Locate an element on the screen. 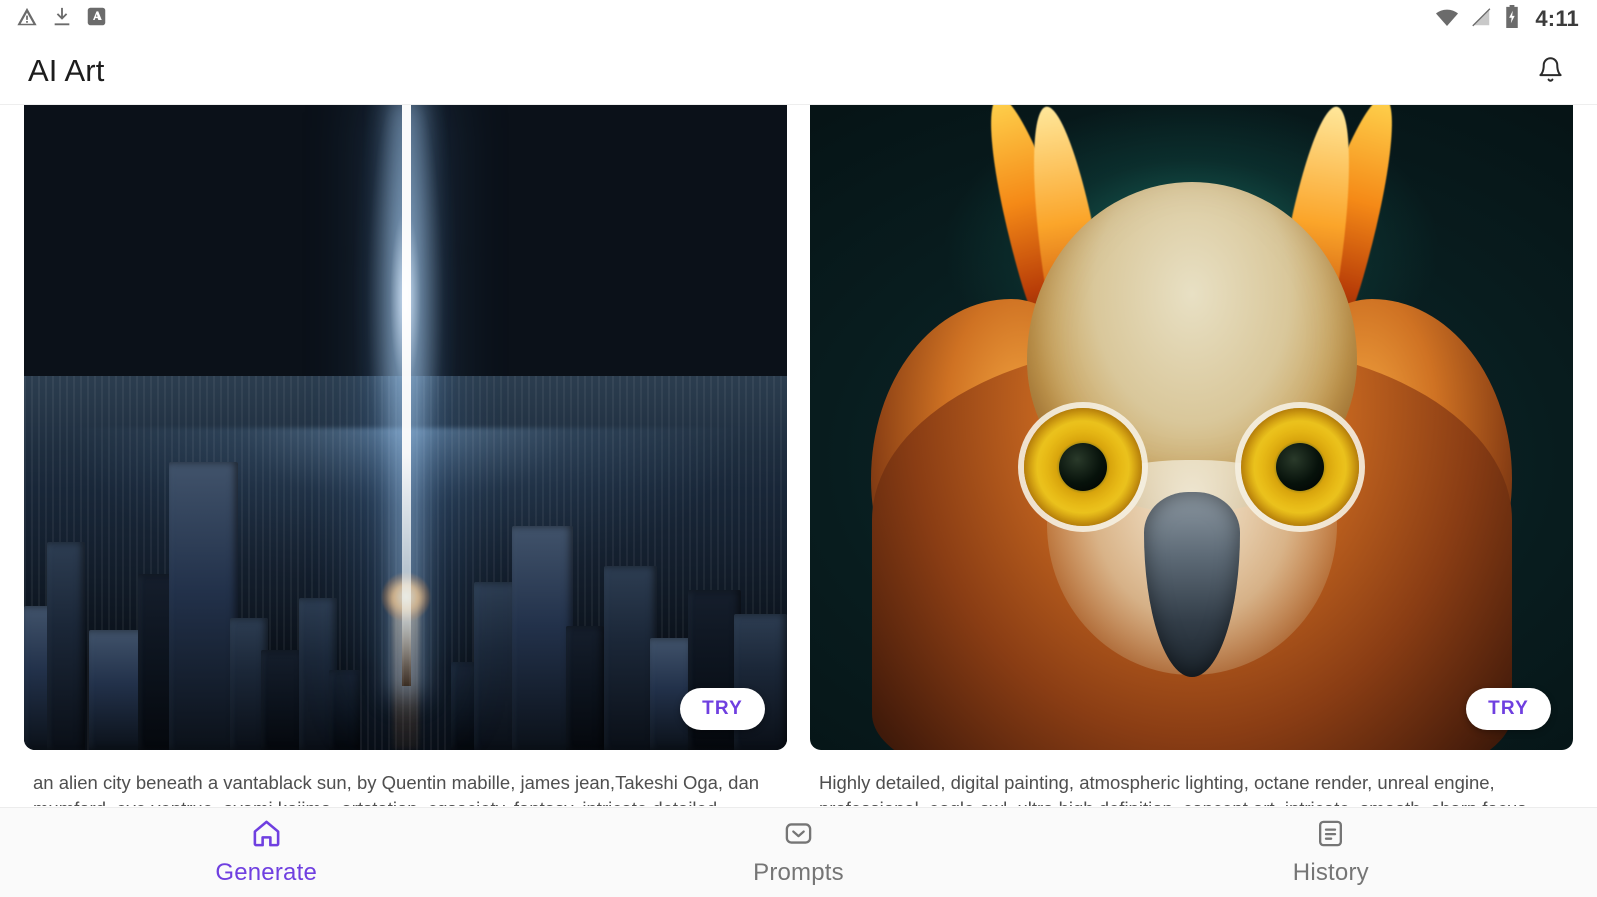 Image resolution: width=1597 pixels, height=897 pixels. owl-eye-left is located at coordinates (1082, 467).